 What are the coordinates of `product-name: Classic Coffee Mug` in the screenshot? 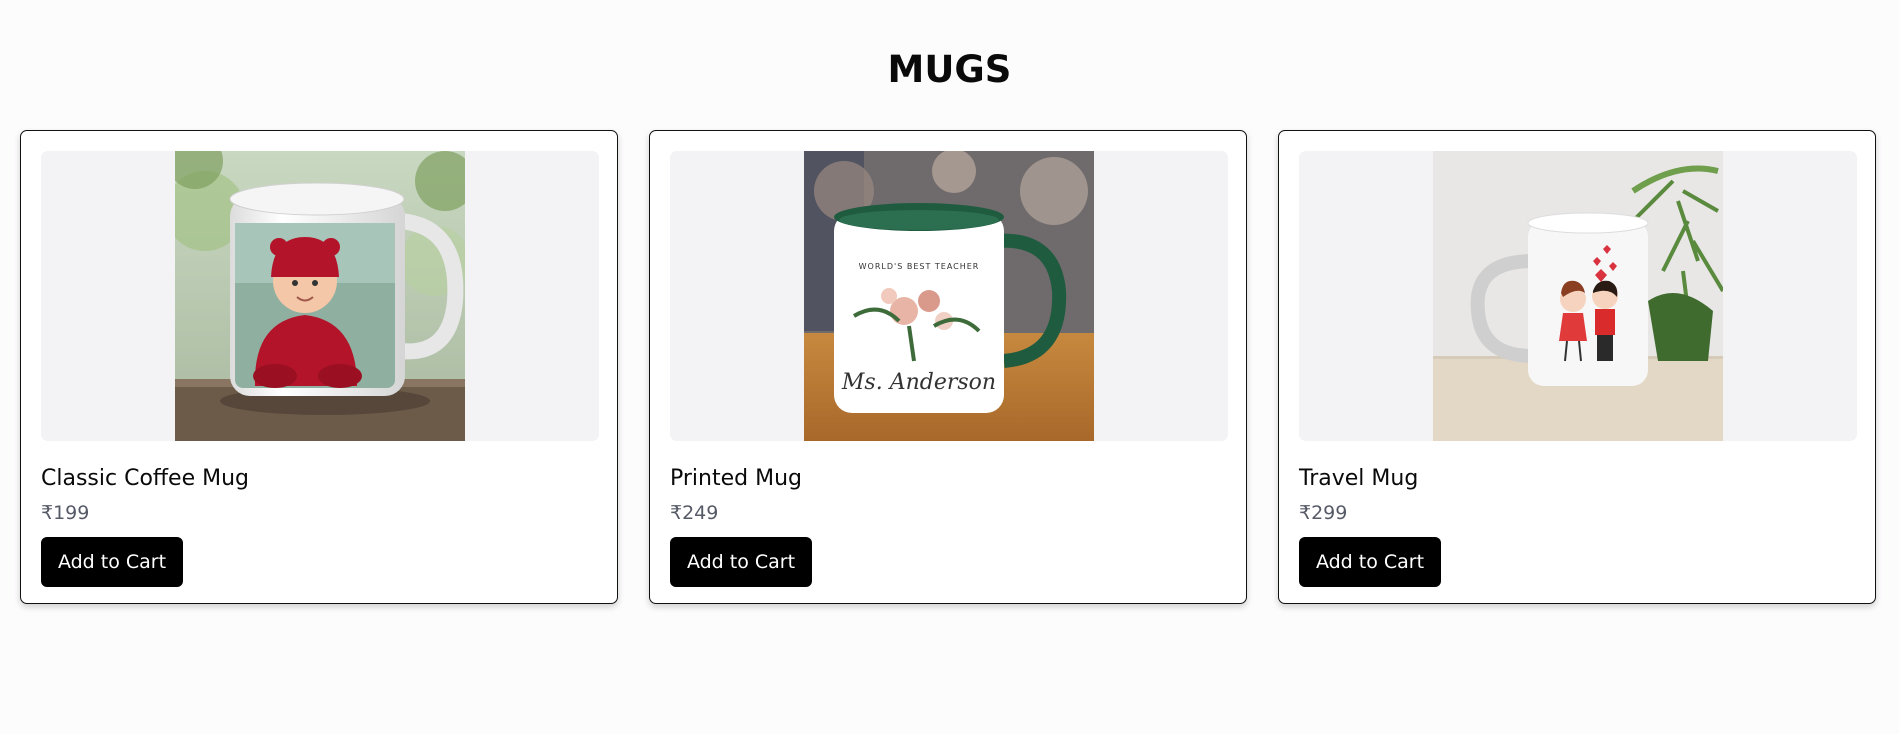 It's located at (145, 478).